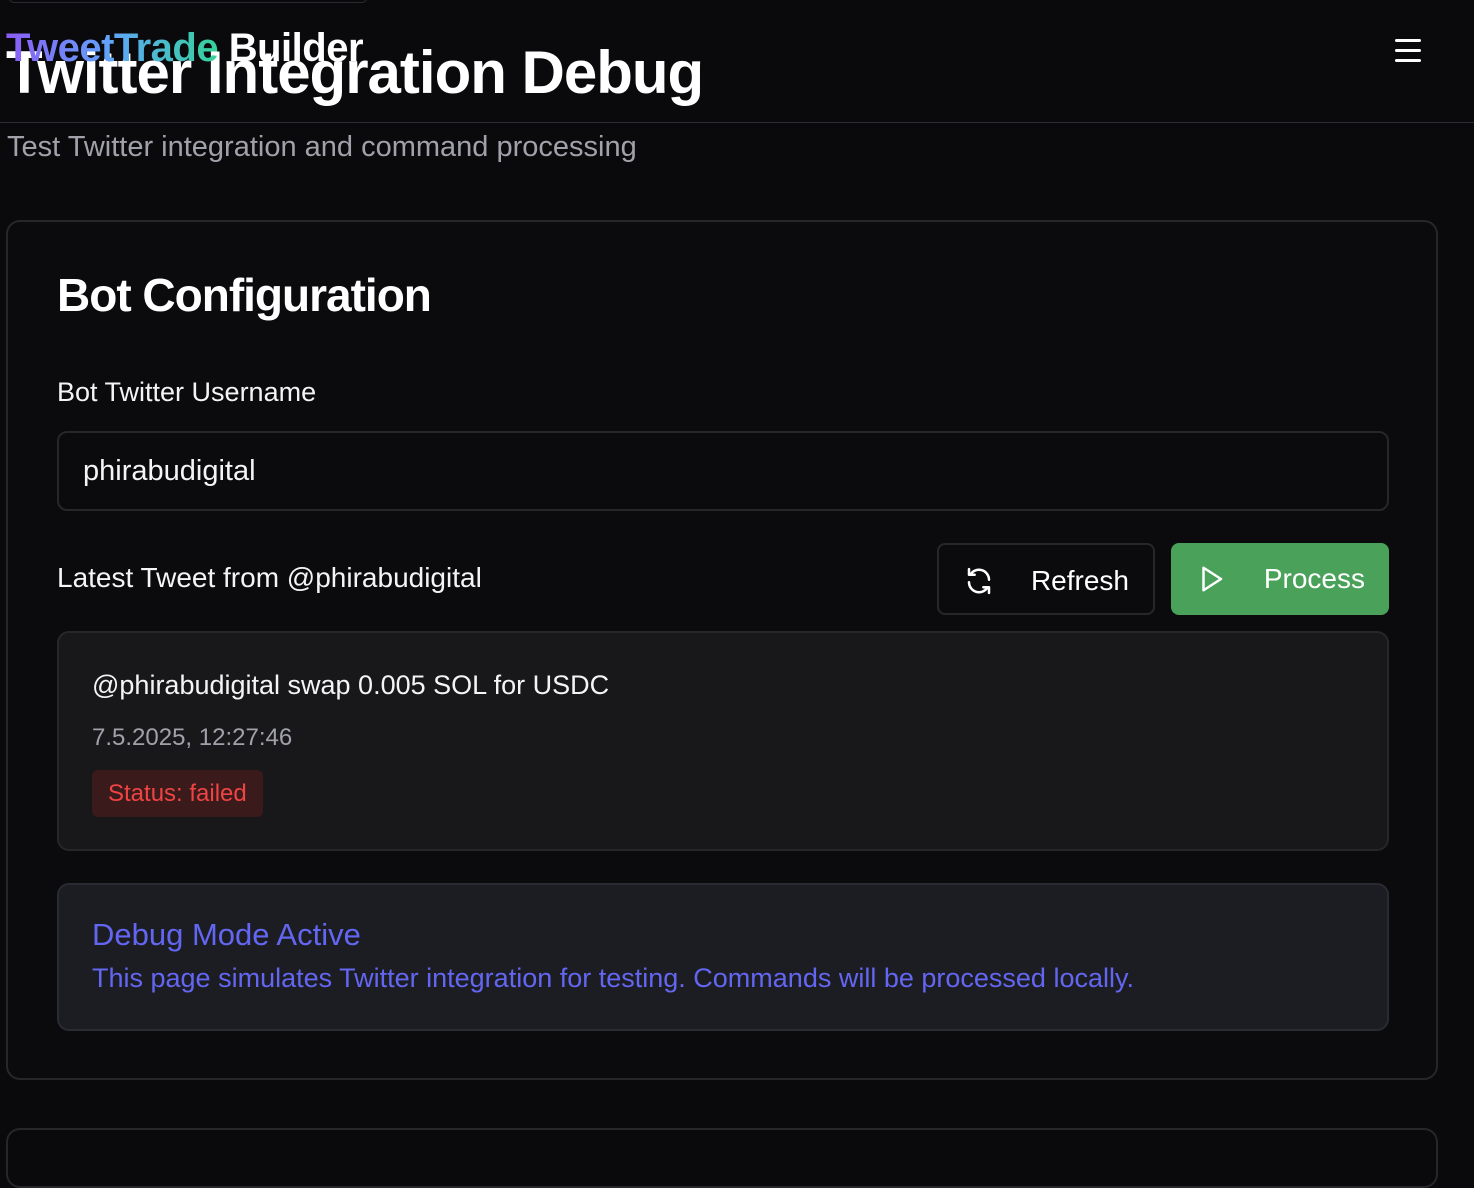 This screenshot has height=1188, width=1474. What do you see at coordinates (1079, 580) in the screenshot?
I see `refresh-button-label: Refresh` at bounding box center [1079, 580].